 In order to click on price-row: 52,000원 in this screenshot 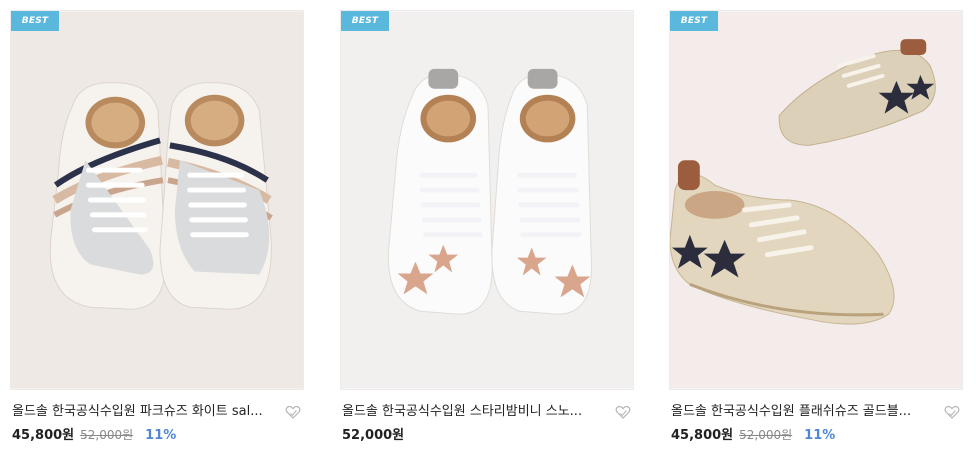, I will do `click(373, 433)`.